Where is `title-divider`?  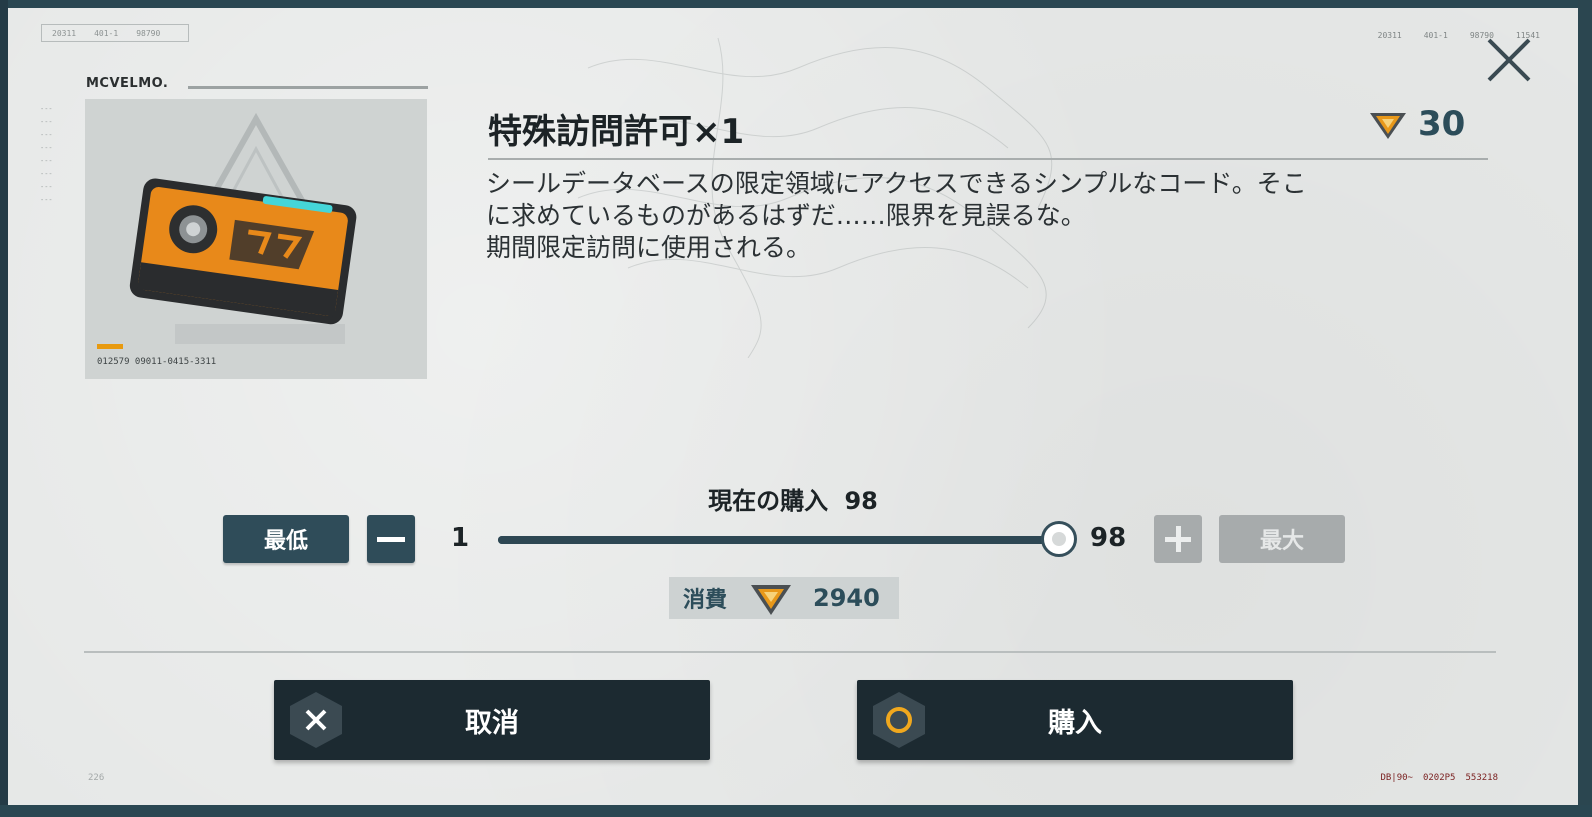
title-divider is located at coordinates (988, 159).